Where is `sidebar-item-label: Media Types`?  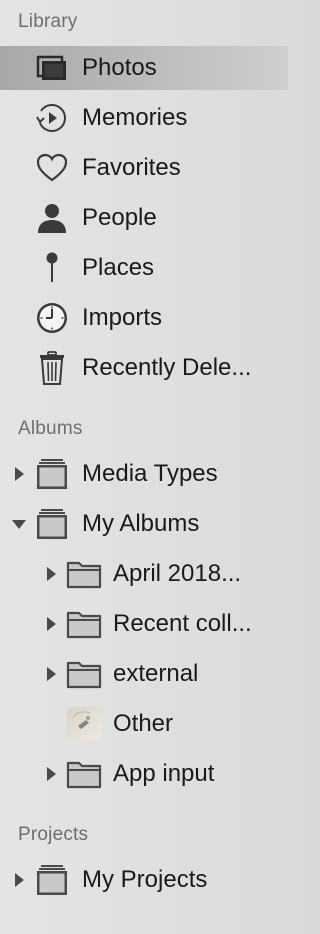 sidebar-item-label: Media Types is located at coordinates (150, 473).